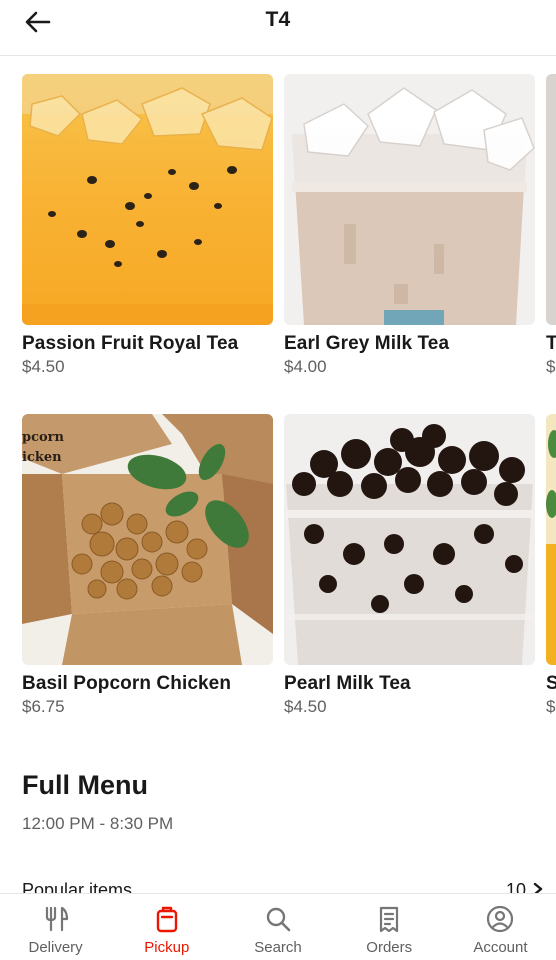 Image resolution: width=556 pixels, height=960 pixels. What do you see at coordinates (367, 343) in the screenshot?
I see `item-name: Earl Grey Milk Tea` at bounding box center [367, 343].